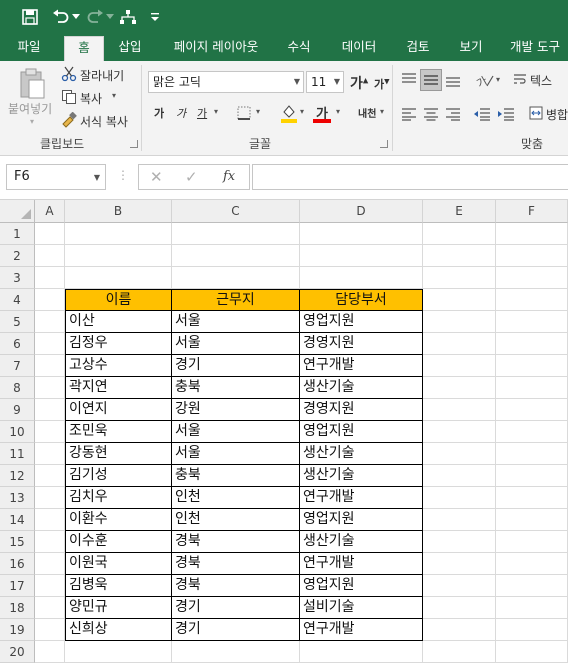  I want to click on row-header-17: 17, so click(17, 586).